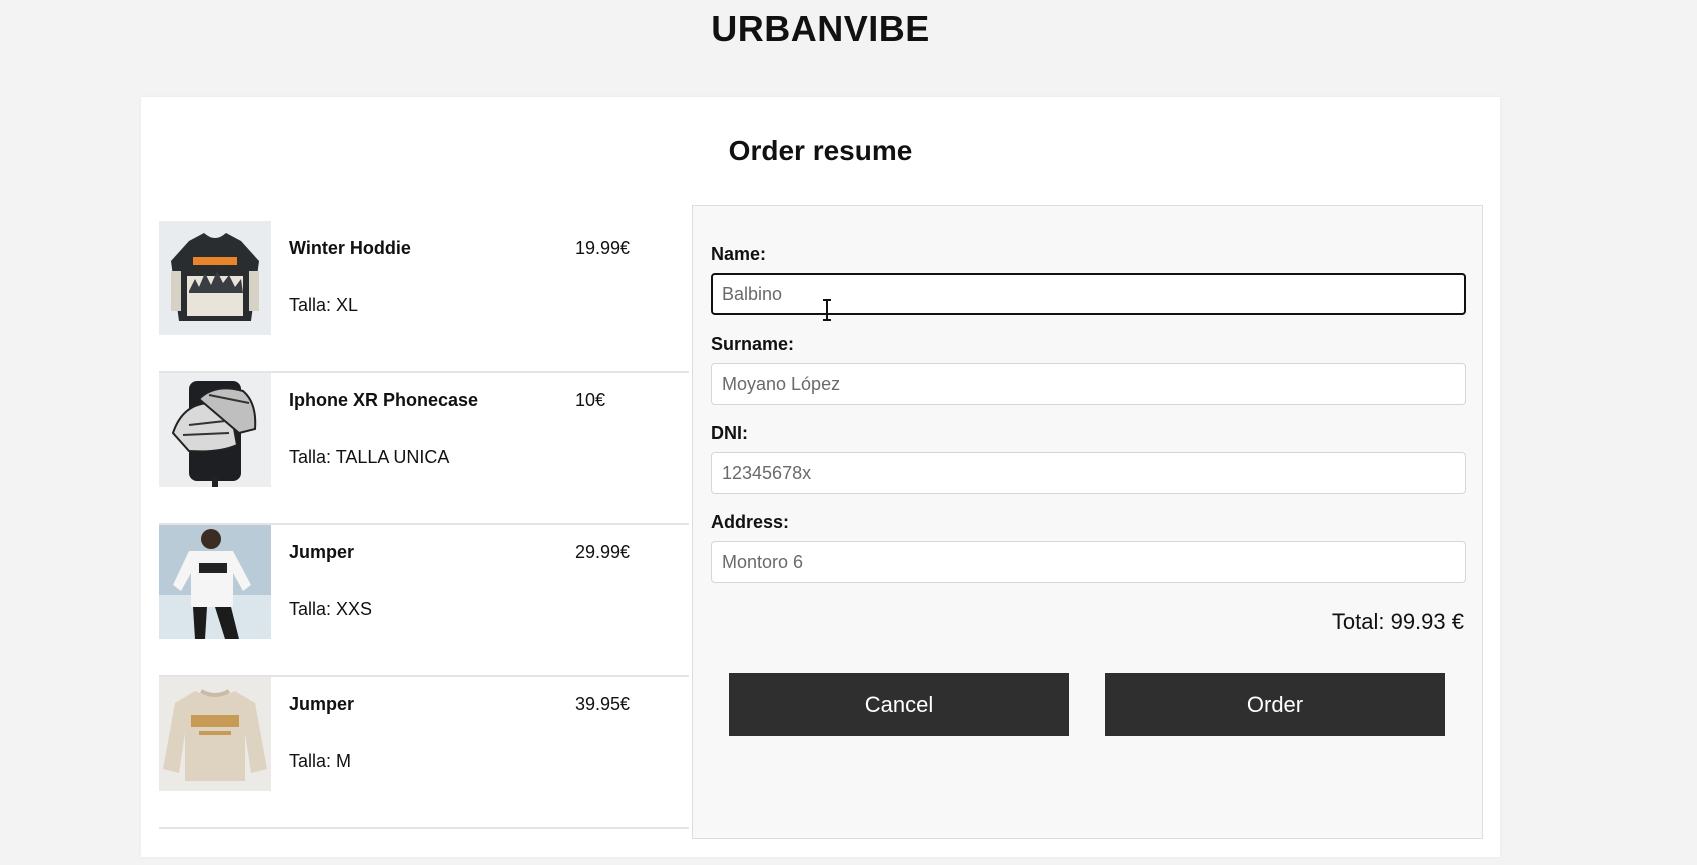  Describe the element at coordinates (827, 310) in the screenshot. I see `i-beam-cursor-icon` at that location.